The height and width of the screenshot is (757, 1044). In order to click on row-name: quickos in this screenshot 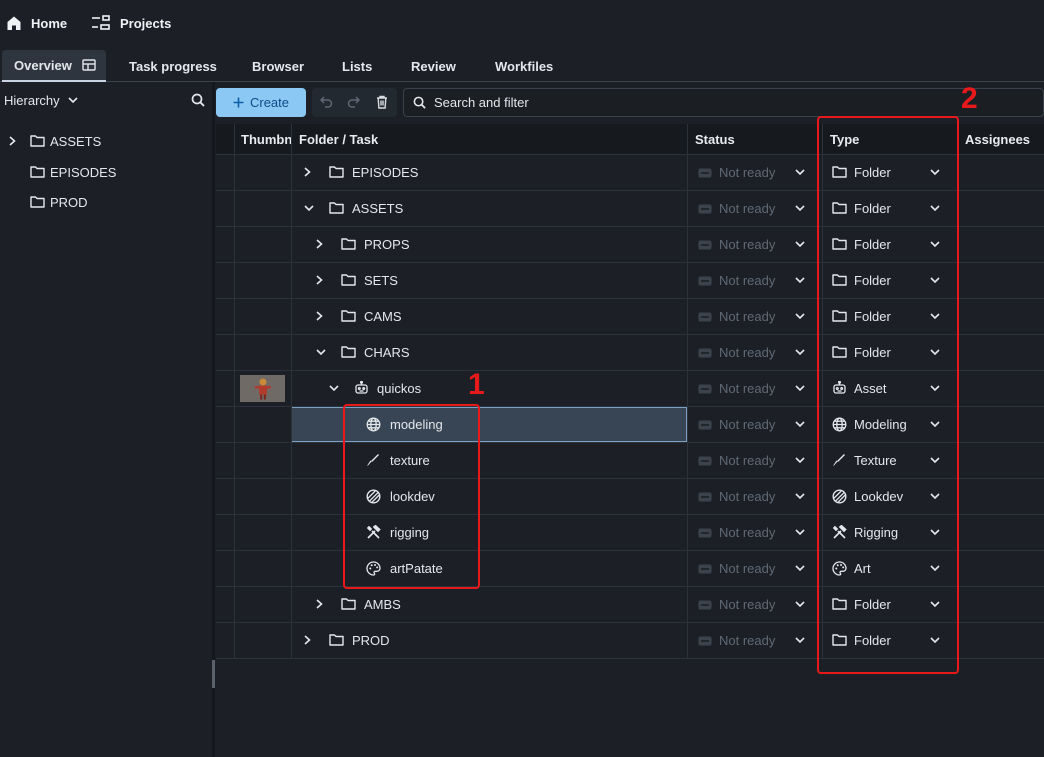, I will do `click(399, 388)`.